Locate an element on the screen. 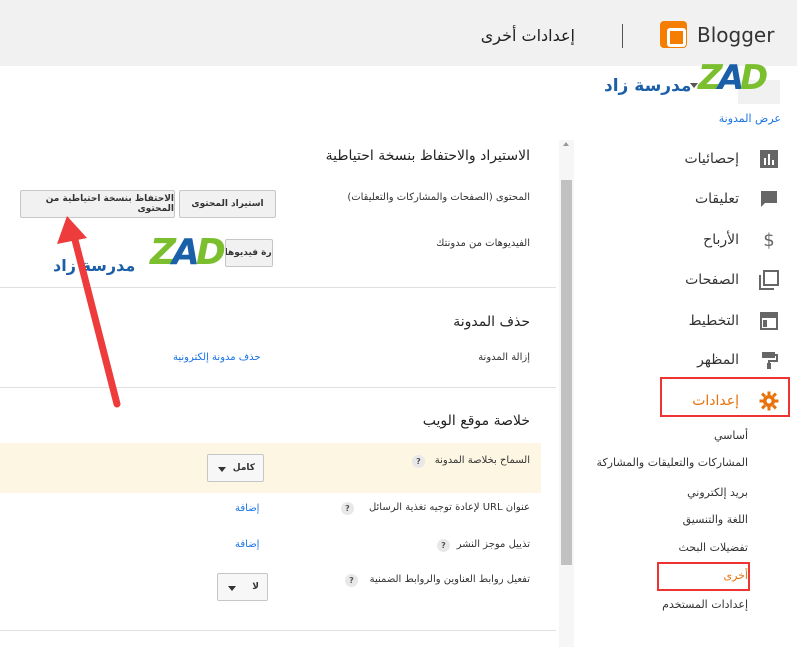 The width and height of the screenshot is (812, 647). watermark-mark-d: D is located at coordinates (211, 252).